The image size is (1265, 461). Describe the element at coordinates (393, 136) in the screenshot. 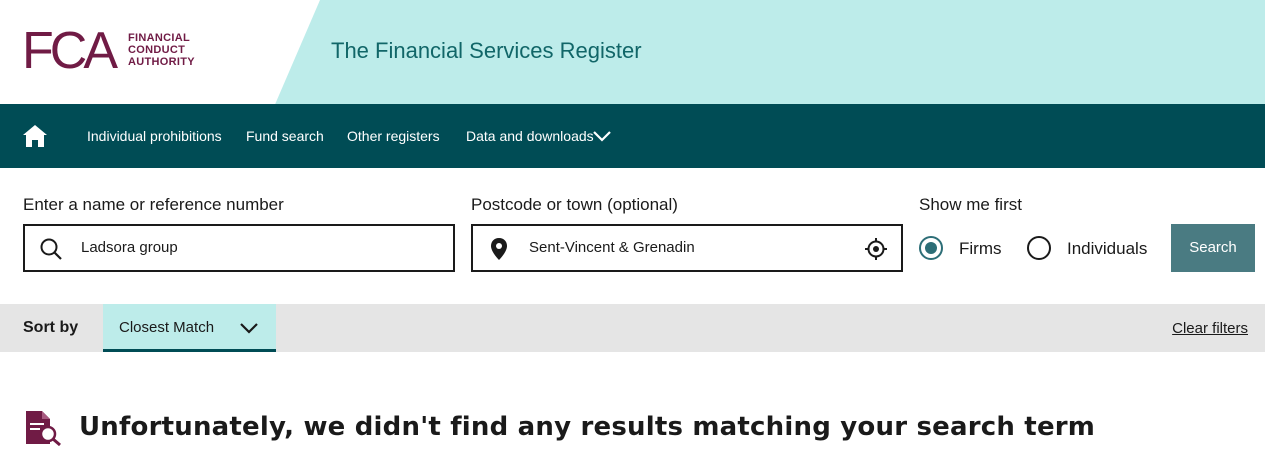

I see `nav-item-other-registers: Other registers` at that location.